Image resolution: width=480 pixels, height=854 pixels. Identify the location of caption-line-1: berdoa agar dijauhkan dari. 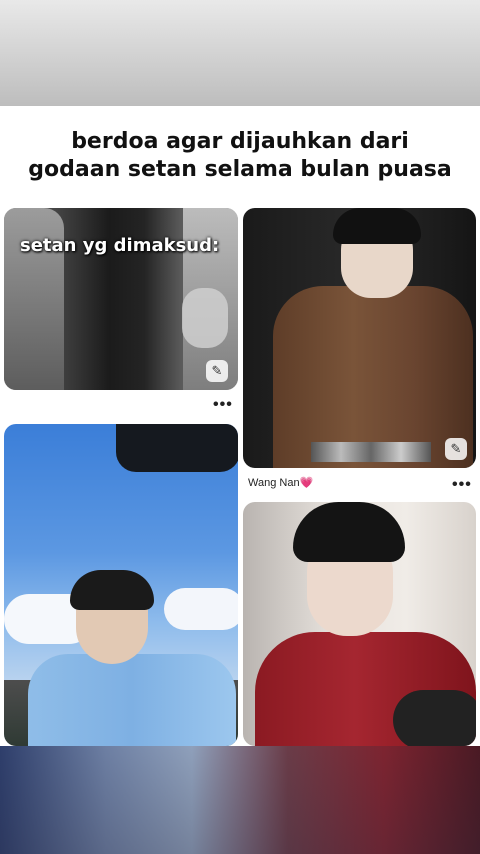
(240, 141).